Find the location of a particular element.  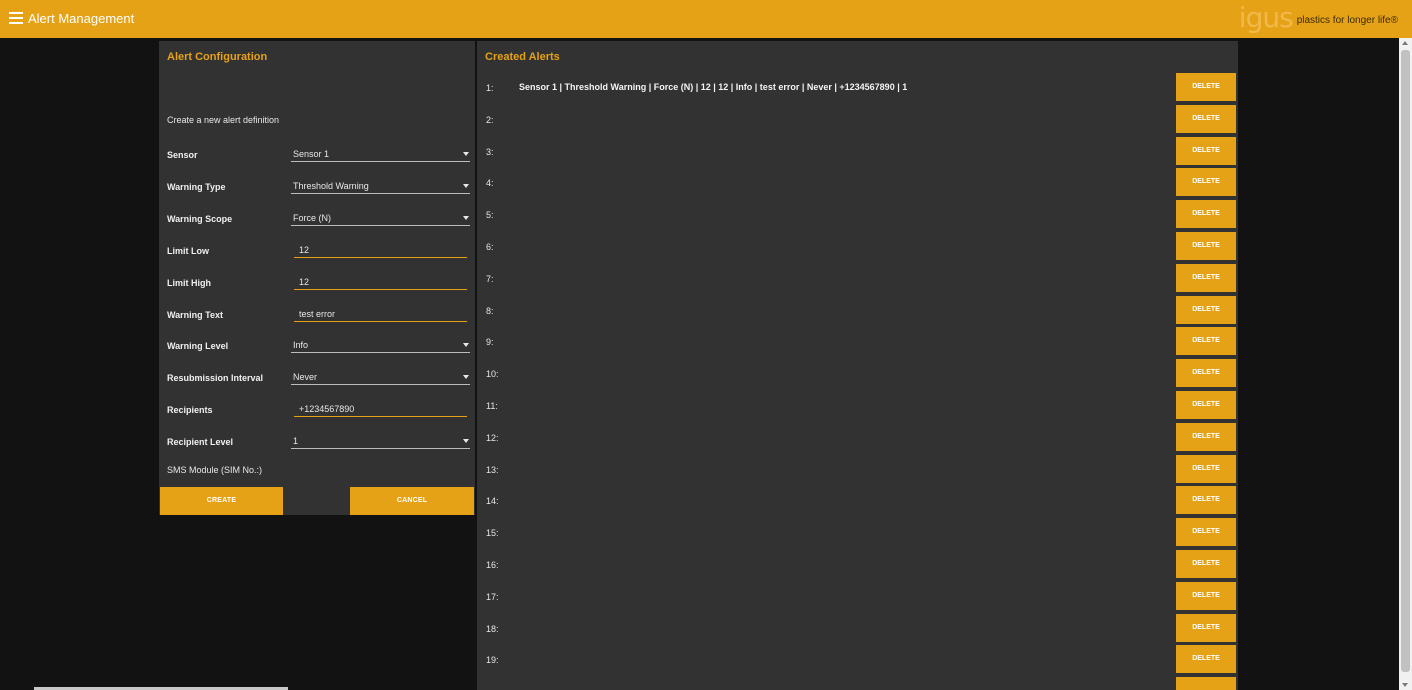

field-label: Warning Type is located at coordinates (196, 187).